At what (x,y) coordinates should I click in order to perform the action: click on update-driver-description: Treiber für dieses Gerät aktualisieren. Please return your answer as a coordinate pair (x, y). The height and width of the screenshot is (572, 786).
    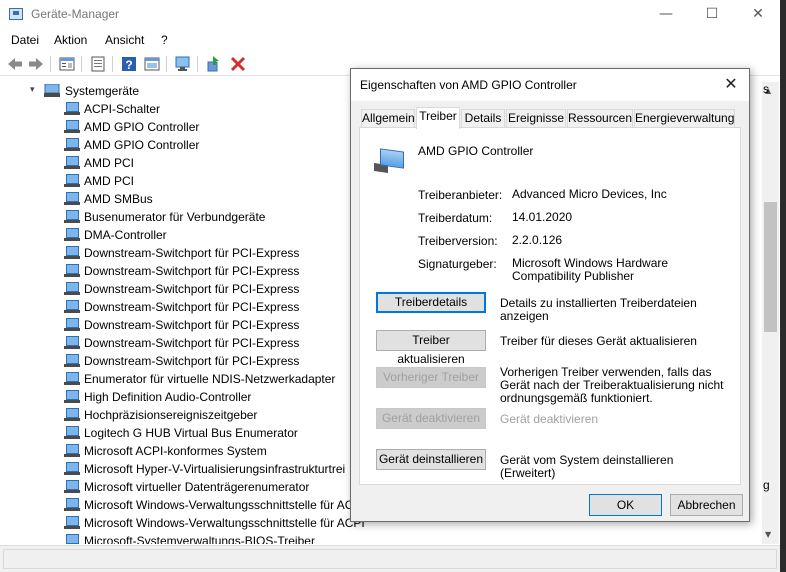
    Looking at the image, I should click on (598, 341).